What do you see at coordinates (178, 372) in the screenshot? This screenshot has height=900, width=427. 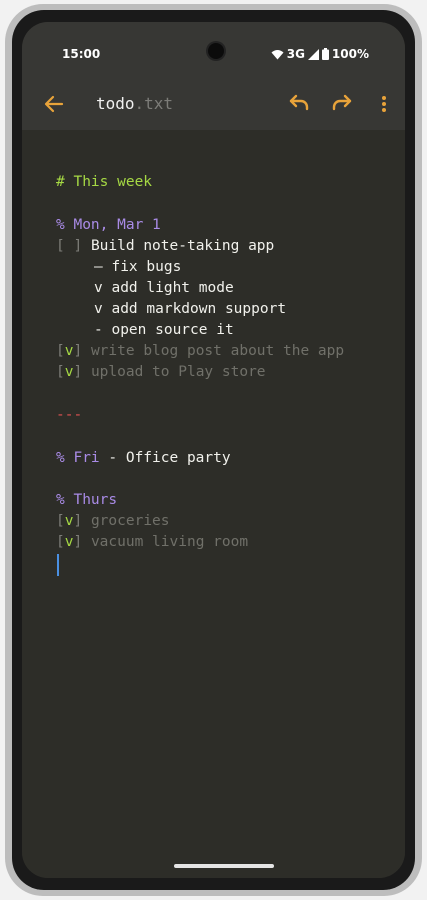 I see `task-text-done: upload to Play store` at bounding box center [178, 372].